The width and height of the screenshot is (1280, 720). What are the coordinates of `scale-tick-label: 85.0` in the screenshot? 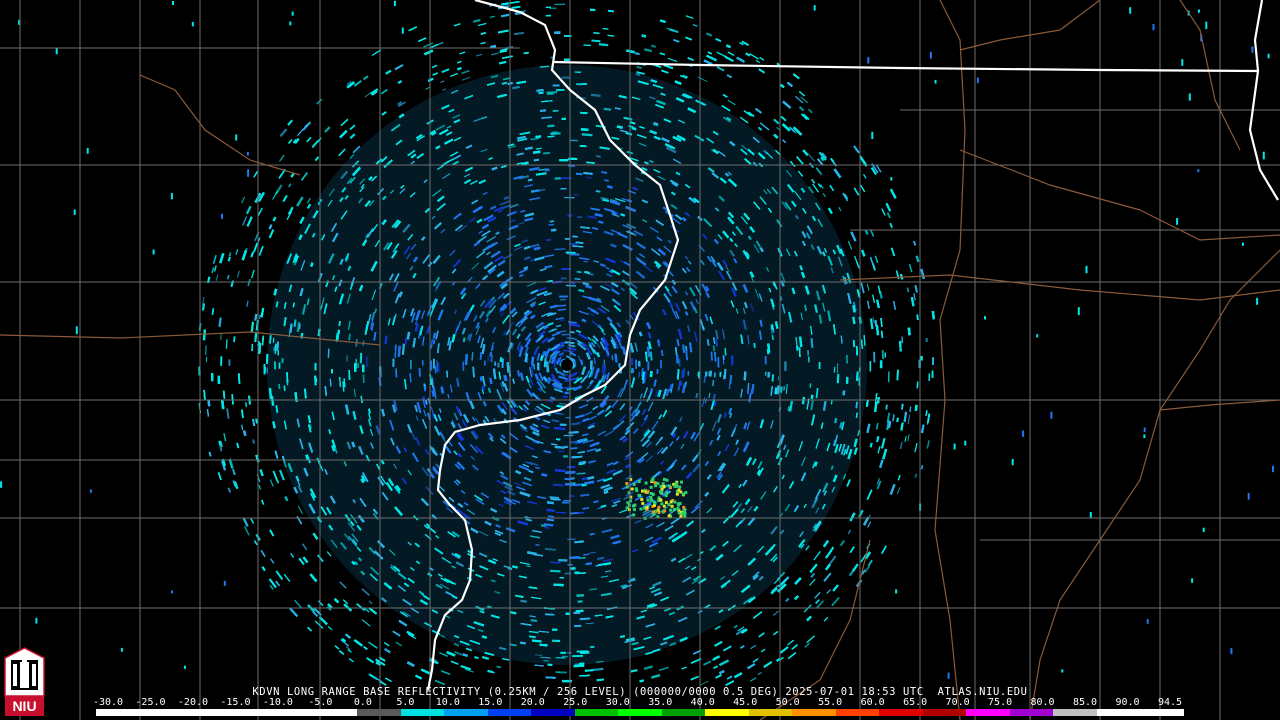 It's located at (1085, 702).